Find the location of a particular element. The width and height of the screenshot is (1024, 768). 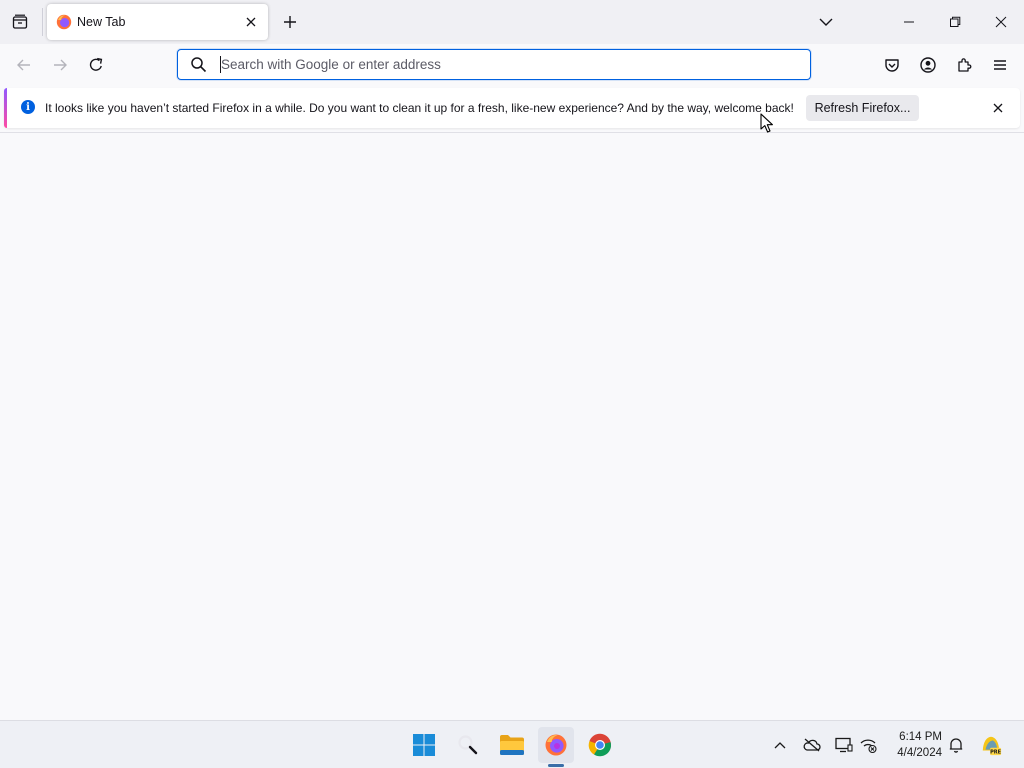

pocket-icon is located at coordinates (892, 65).